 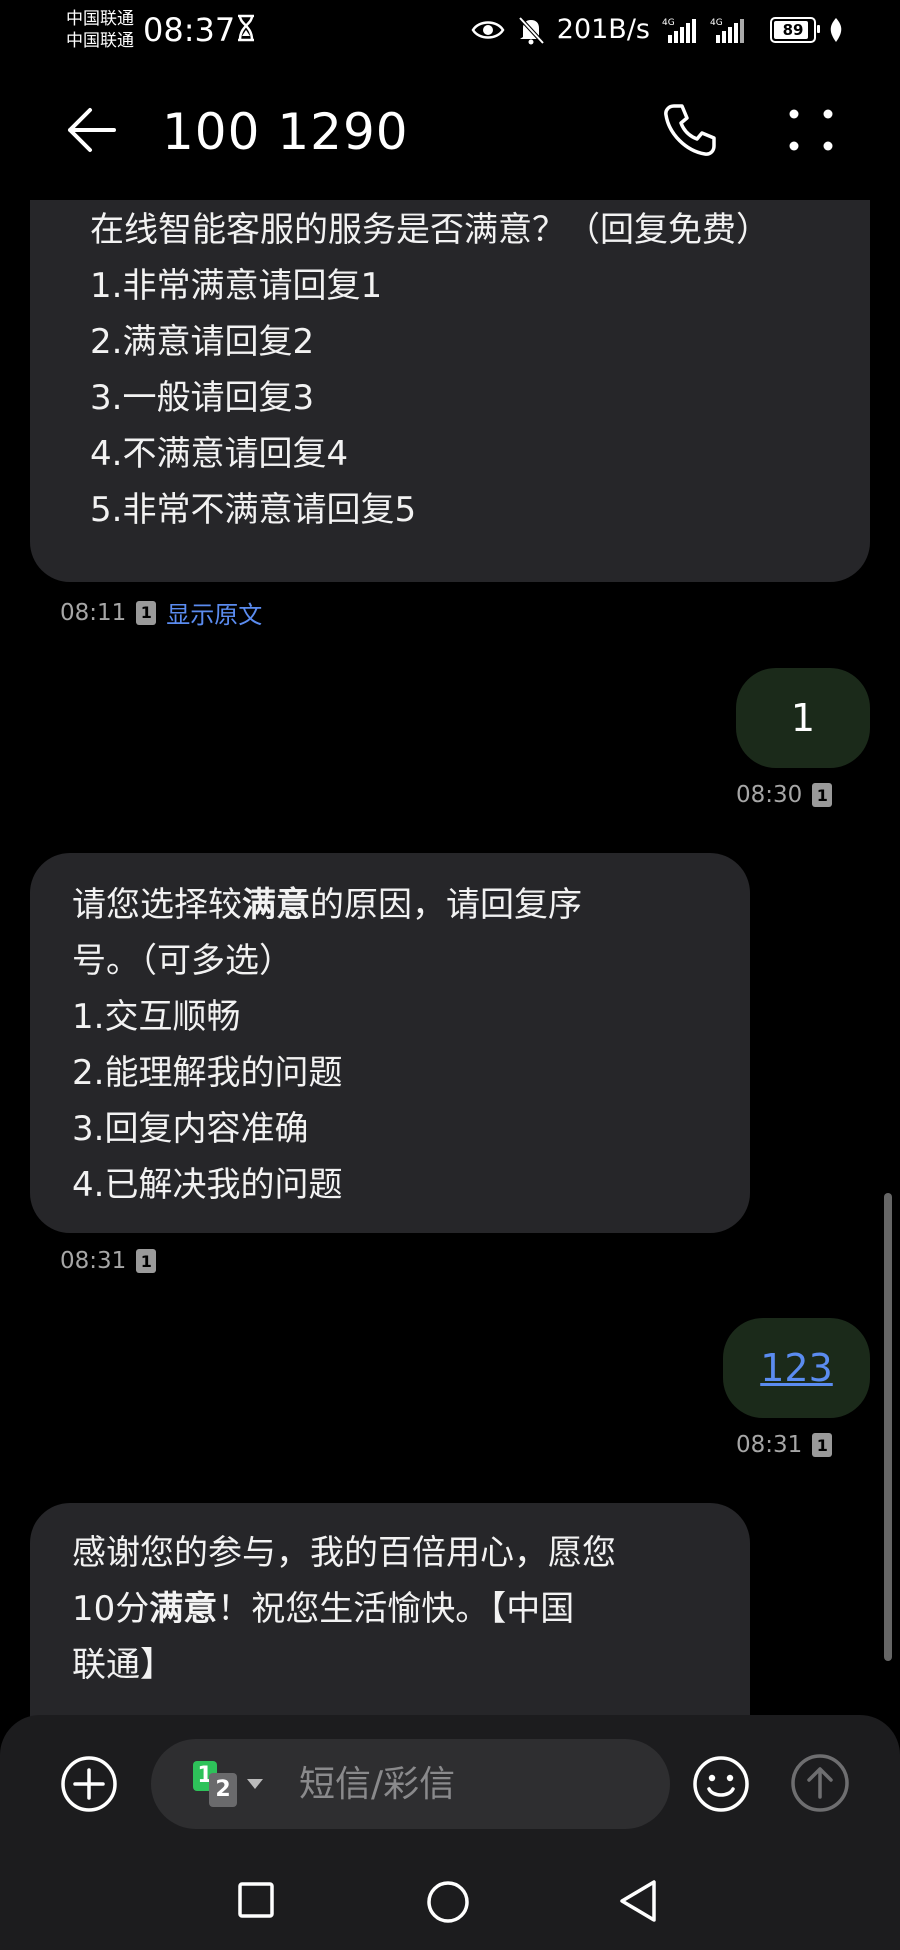 I want to click on status-bar: 中国联通 中国联通 08:37 201B/s 4G 4G 89, so click(x=450, y=31).